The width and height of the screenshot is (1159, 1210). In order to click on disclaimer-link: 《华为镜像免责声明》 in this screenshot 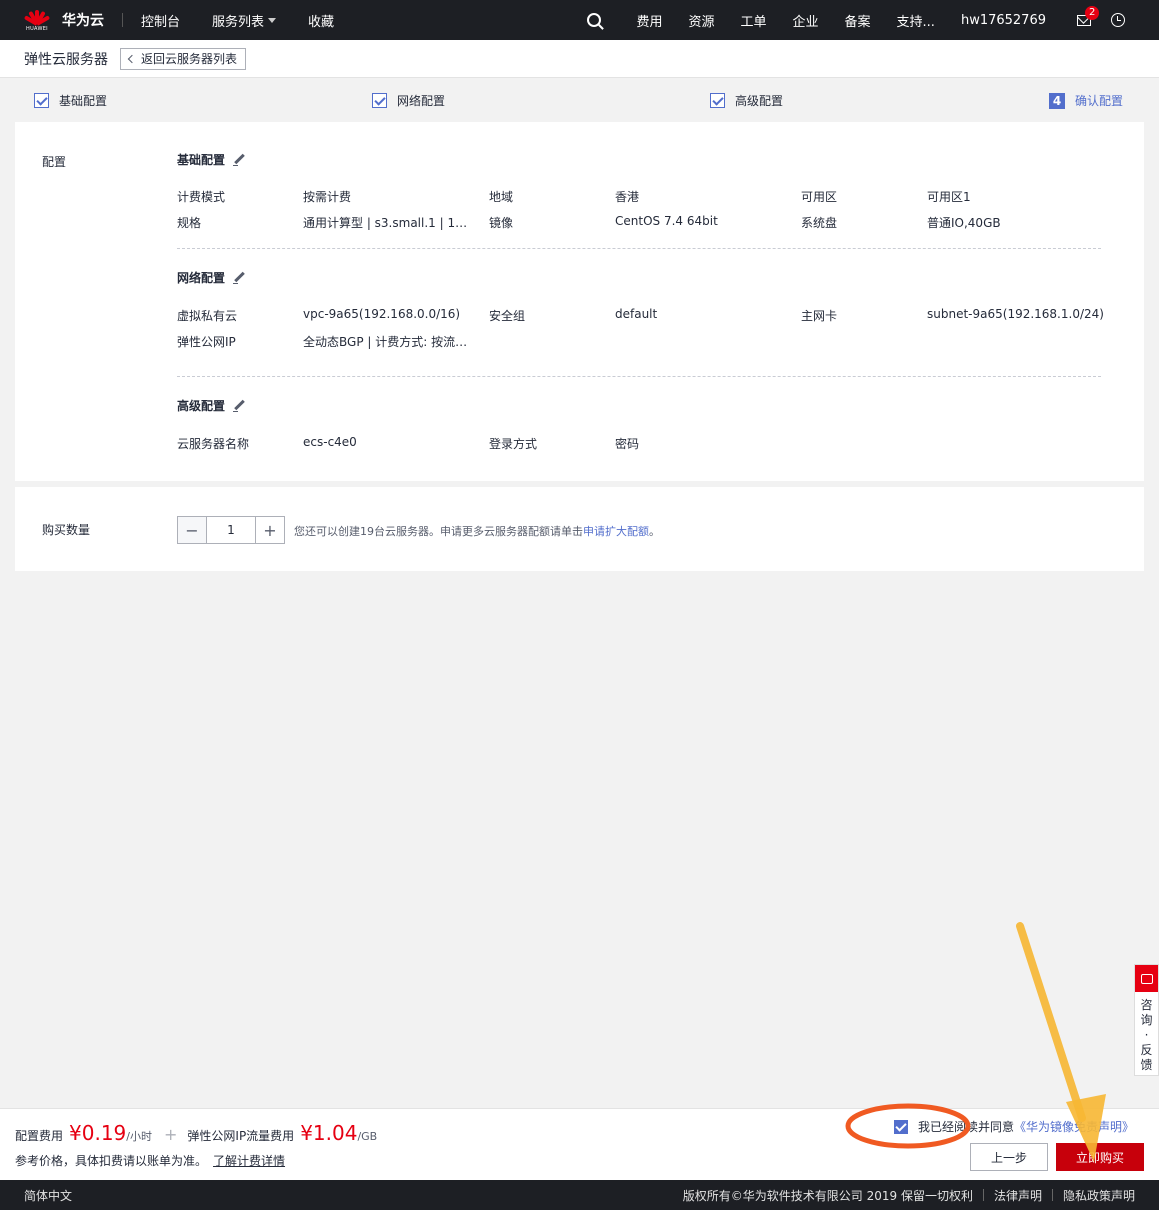, I will do `click(1074, 1126)`.